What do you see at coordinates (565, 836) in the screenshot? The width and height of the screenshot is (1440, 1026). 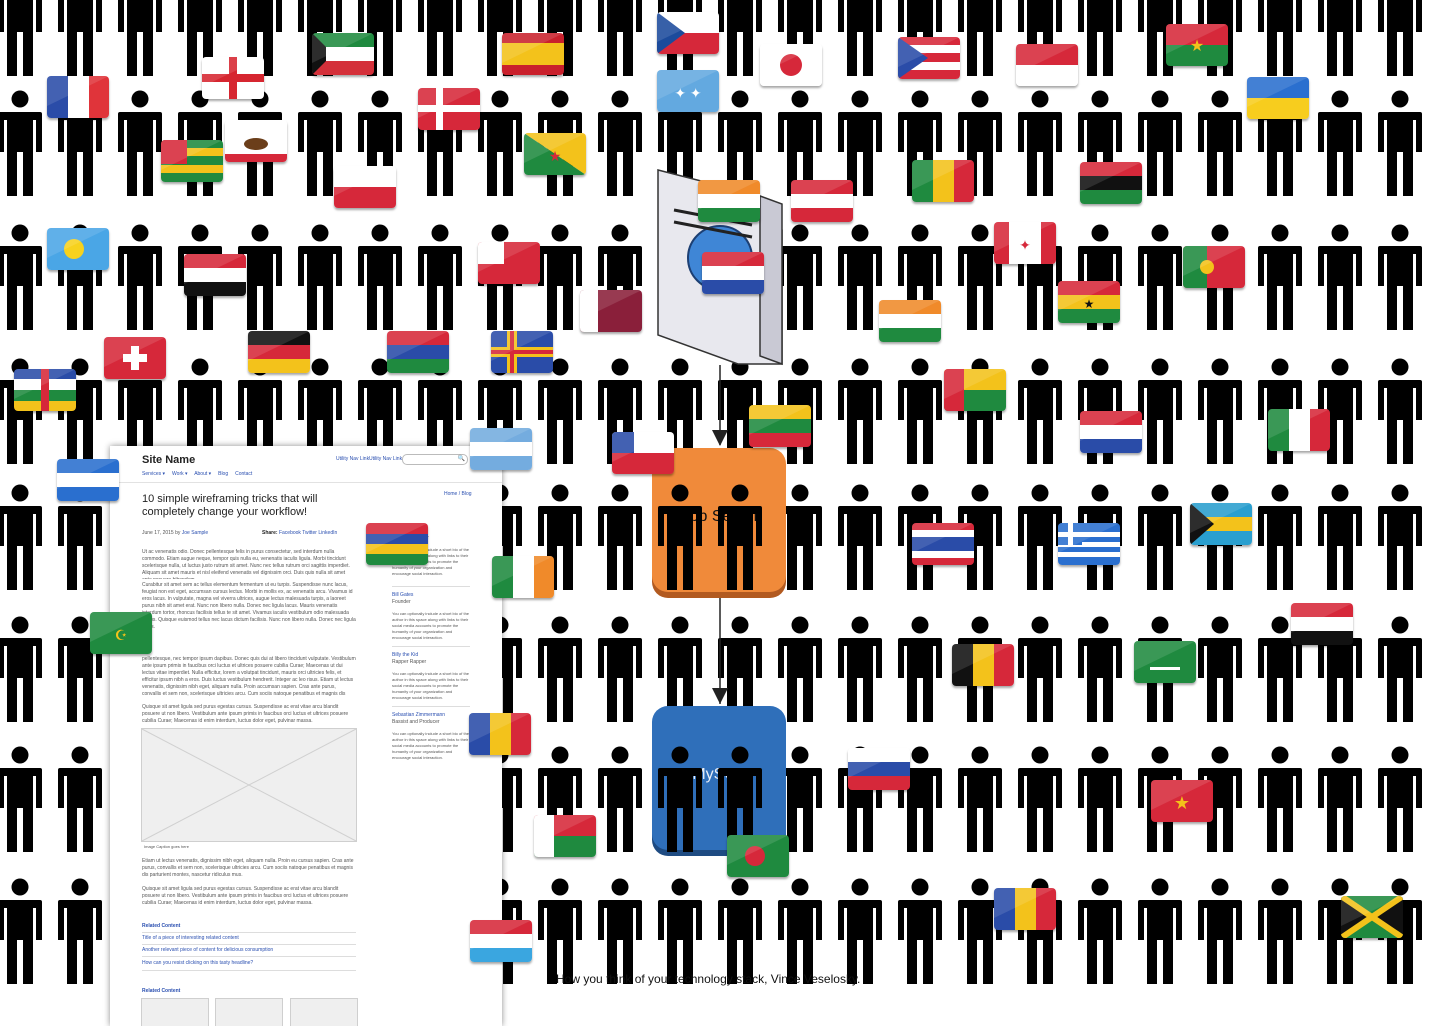 I see `madagascar-flag-icon` at bounding box center [565, 836].